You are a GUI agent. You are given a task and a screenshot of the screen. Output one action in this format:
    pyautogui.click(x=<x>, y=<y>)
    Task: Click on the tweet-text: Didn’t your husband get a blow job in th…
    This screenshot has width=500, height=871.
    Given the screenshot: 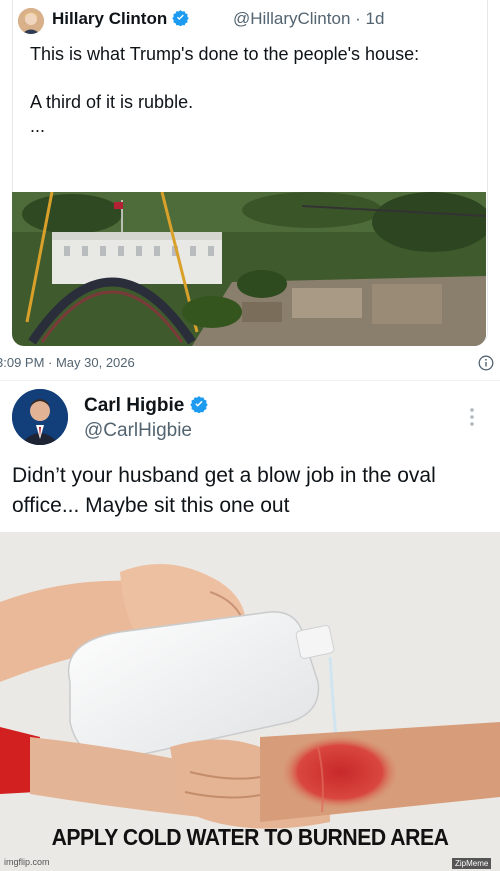 What is the action you would take?
    pyautogui.click(x=224, y=490)
    